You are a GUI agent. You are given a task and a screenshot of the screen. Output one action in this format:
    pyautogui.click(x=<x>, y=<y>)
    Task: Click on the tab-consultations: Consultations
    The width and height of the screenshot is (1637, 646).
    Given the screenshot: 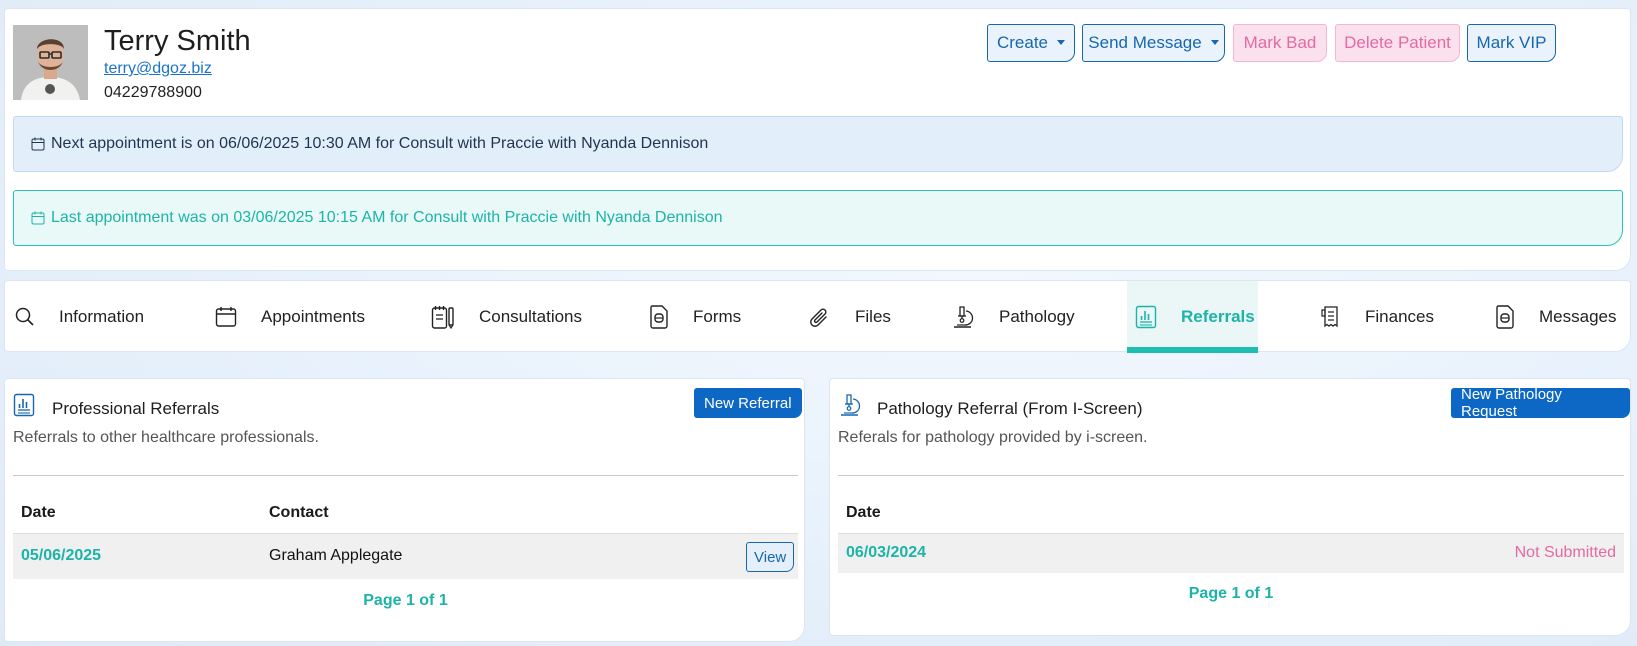 What is the action you would take?
    pyautogui.click(x=506, y=317)
    